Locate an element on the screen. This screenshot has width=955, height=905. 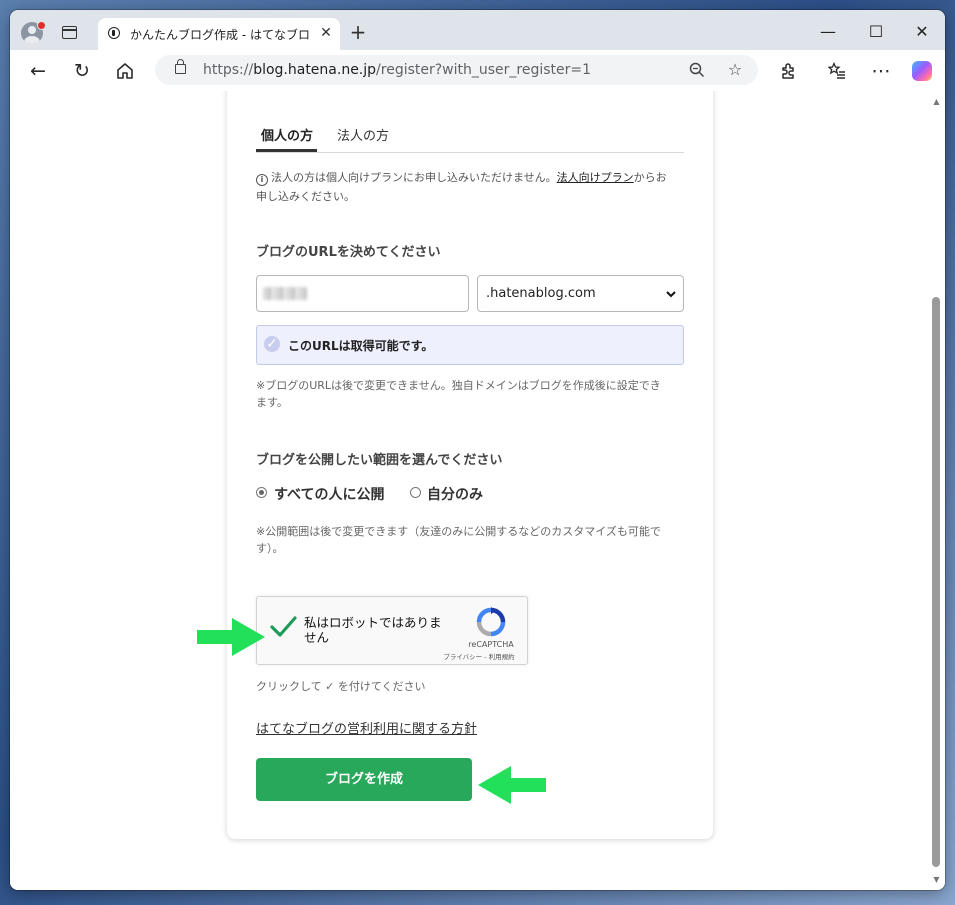
recaptcha-privacy-terms-links: プライバシー - 利用規約 is located at coordinates (479, 656).